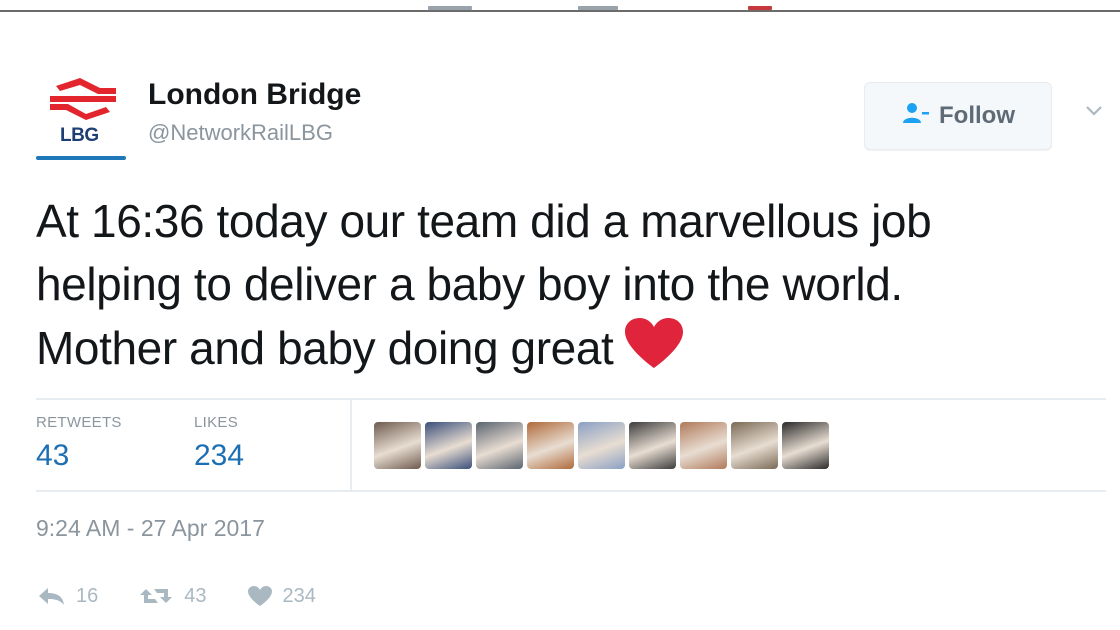  What do you see at coordinates (560, 11) in the screenshot?
I see `top-divider` at bounding box center [560, 11].